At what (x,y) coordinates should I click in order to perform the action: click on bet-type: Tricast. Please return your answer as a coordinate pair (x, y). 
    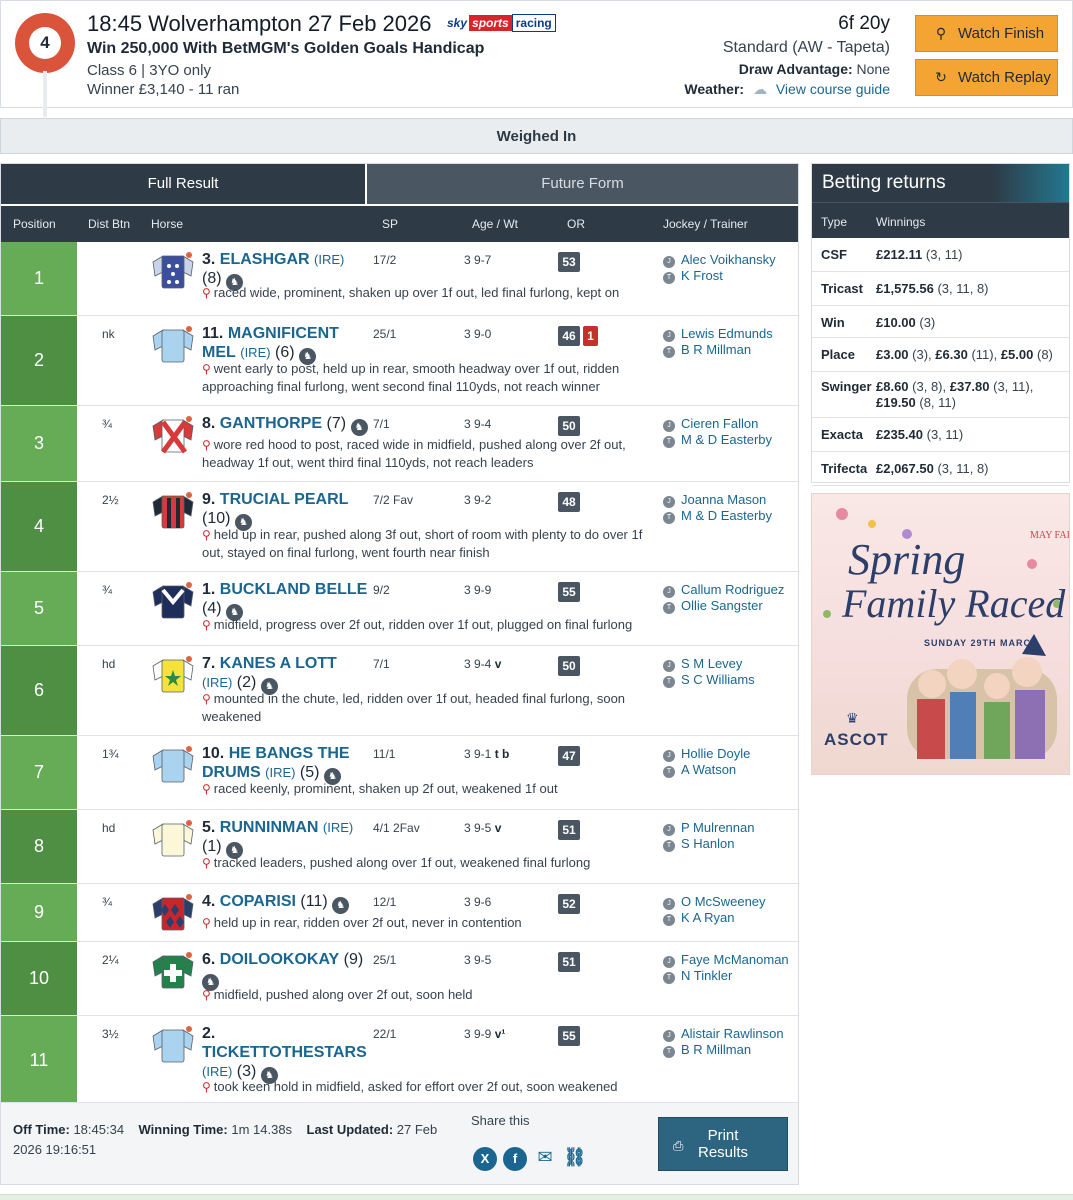
    Looking at the image, I should click on (842, 288).